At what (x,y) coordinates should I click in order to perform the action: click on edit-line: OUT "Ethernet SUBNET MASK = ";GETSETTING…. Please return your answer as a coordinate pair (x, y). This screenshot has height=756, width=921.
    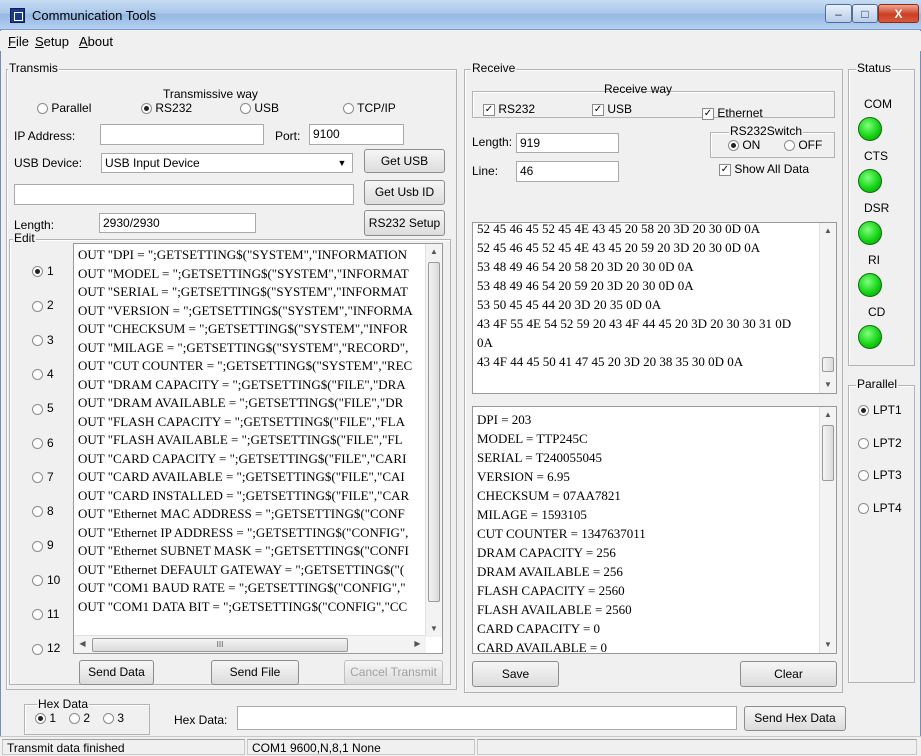
    Looking at the image, I should click on (243, 550).